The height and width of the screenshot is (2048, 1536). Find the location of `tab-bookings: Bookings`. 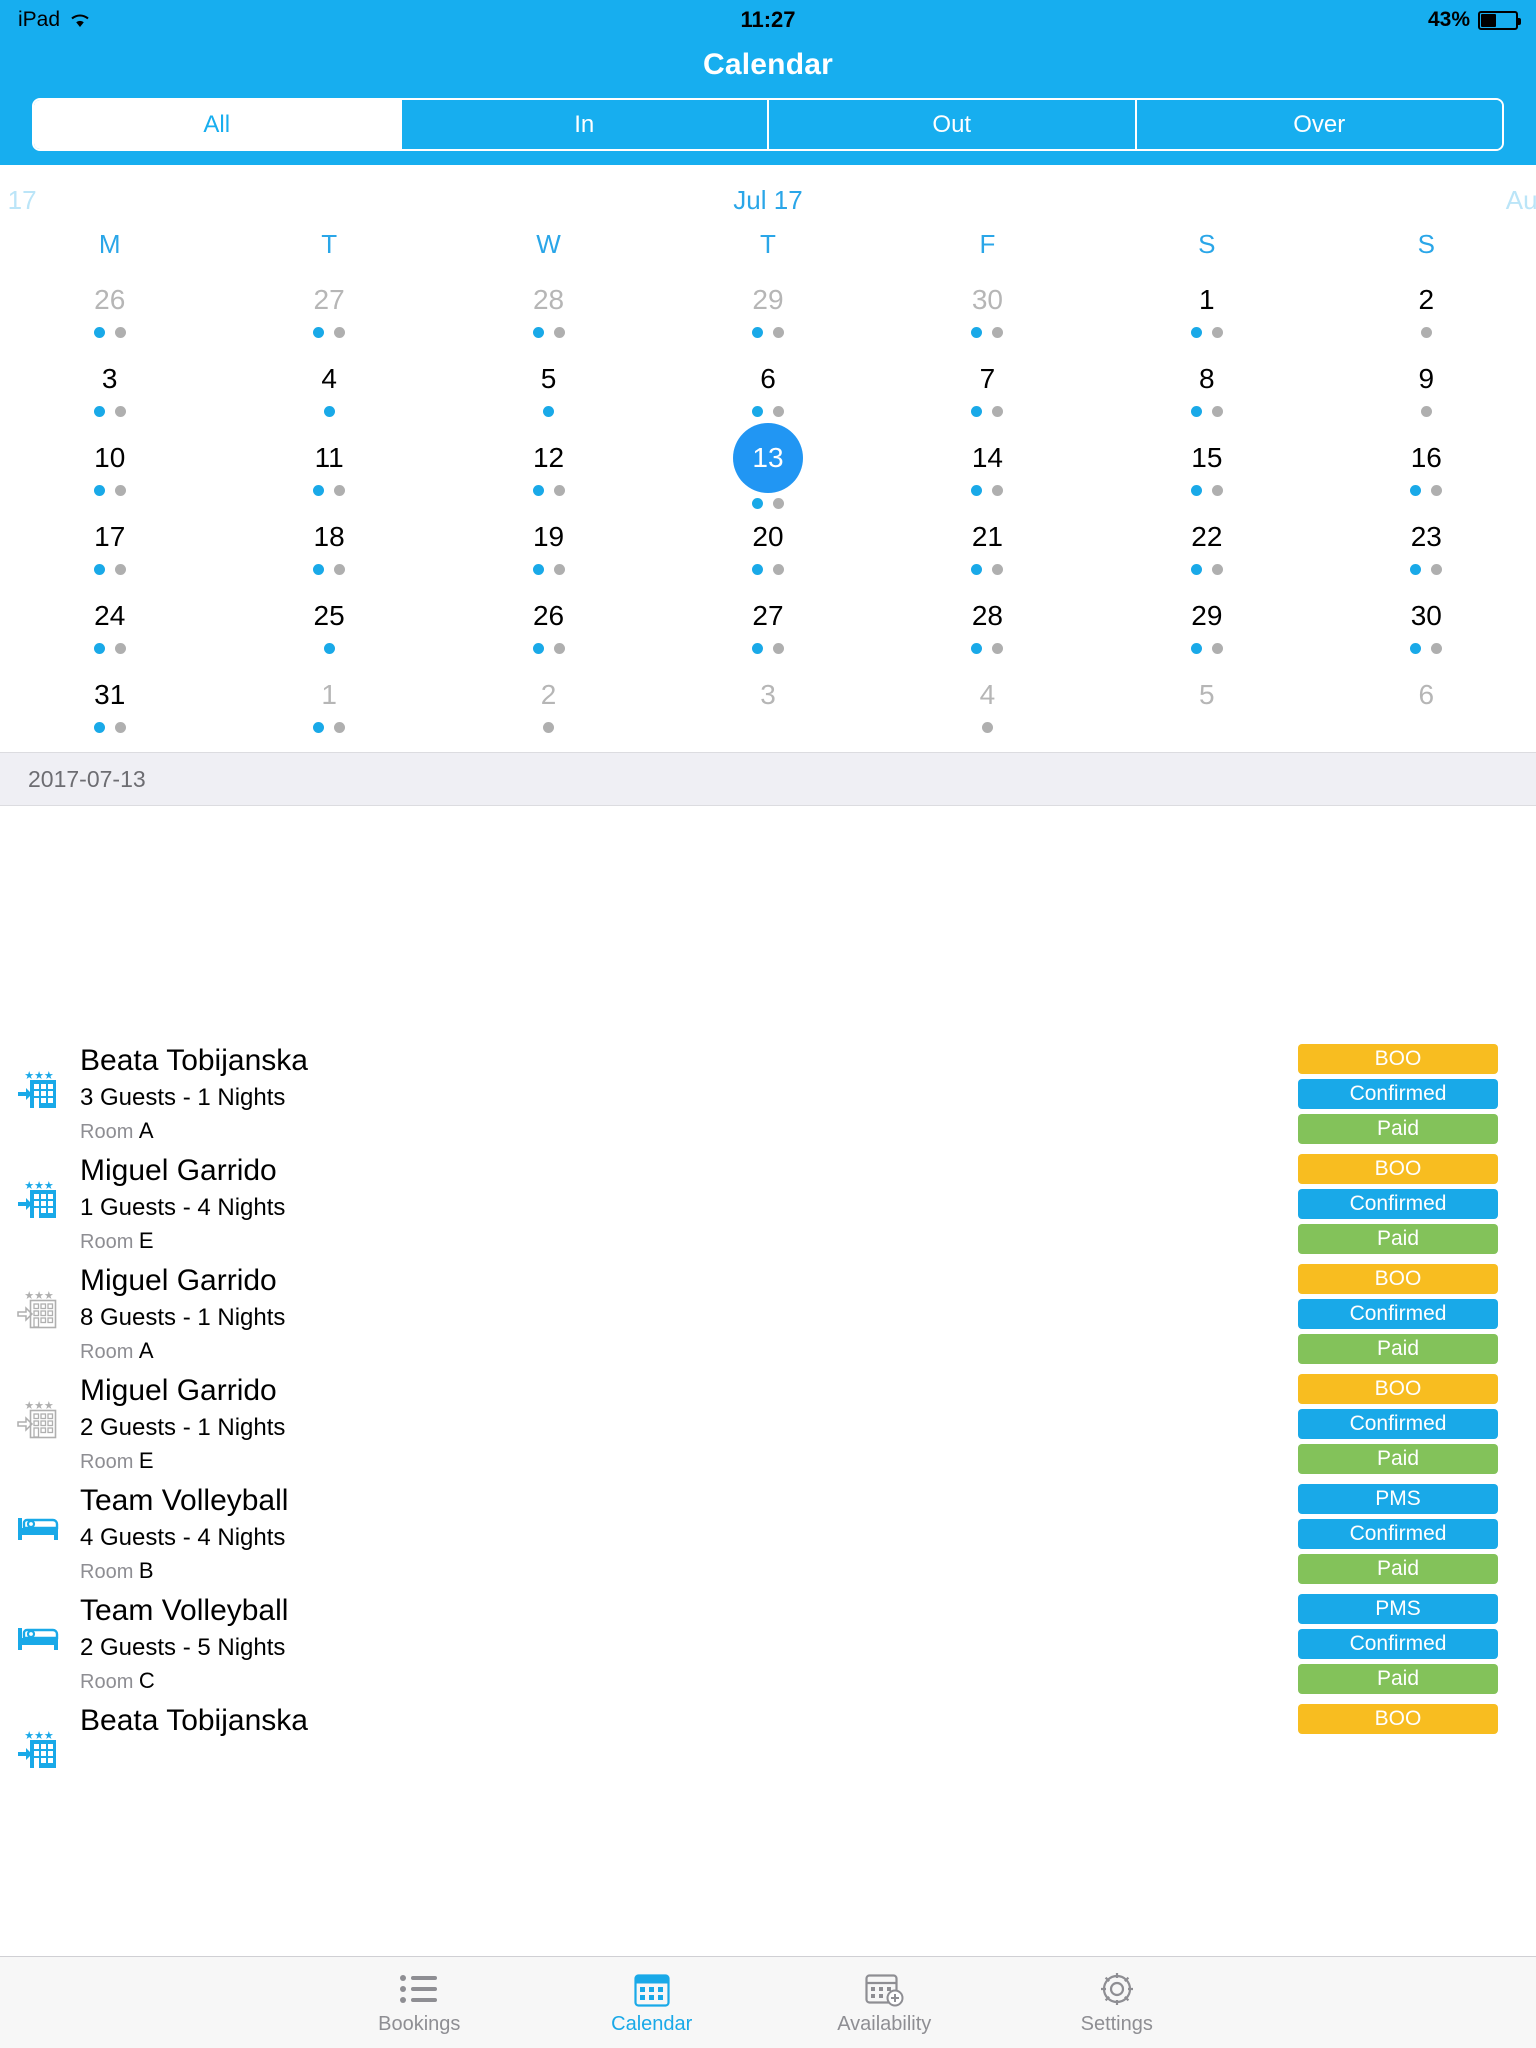

tab-bookings: Bookings is located at coordinates (419, 2002).